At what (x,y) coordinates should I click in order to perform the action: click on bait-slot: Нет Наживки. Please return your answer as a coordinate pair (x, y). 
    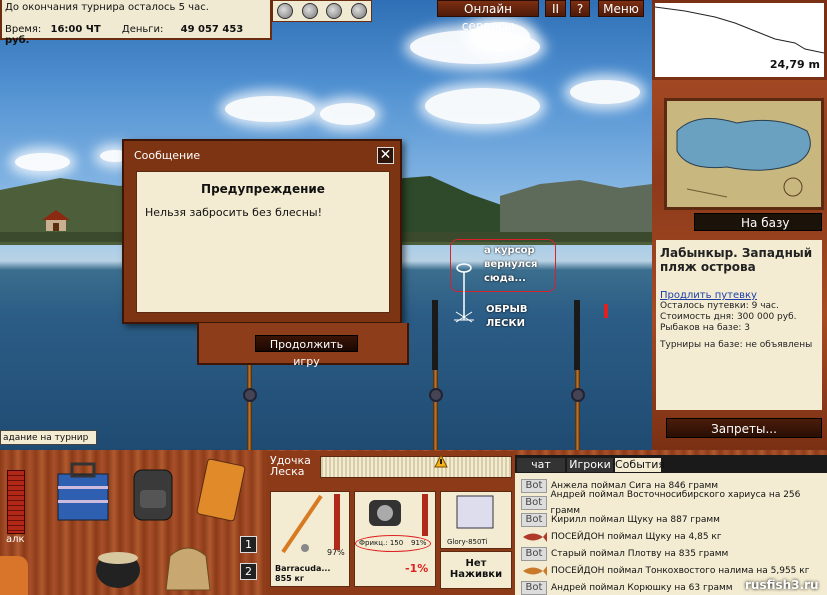
    Looking at the image, I should click on (476, 570).